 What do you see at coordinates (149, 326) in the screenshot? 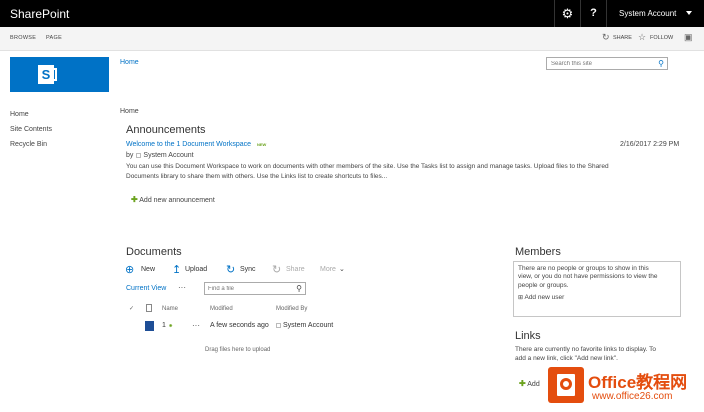
I see `document-icon` at bounding box center [149, 326].